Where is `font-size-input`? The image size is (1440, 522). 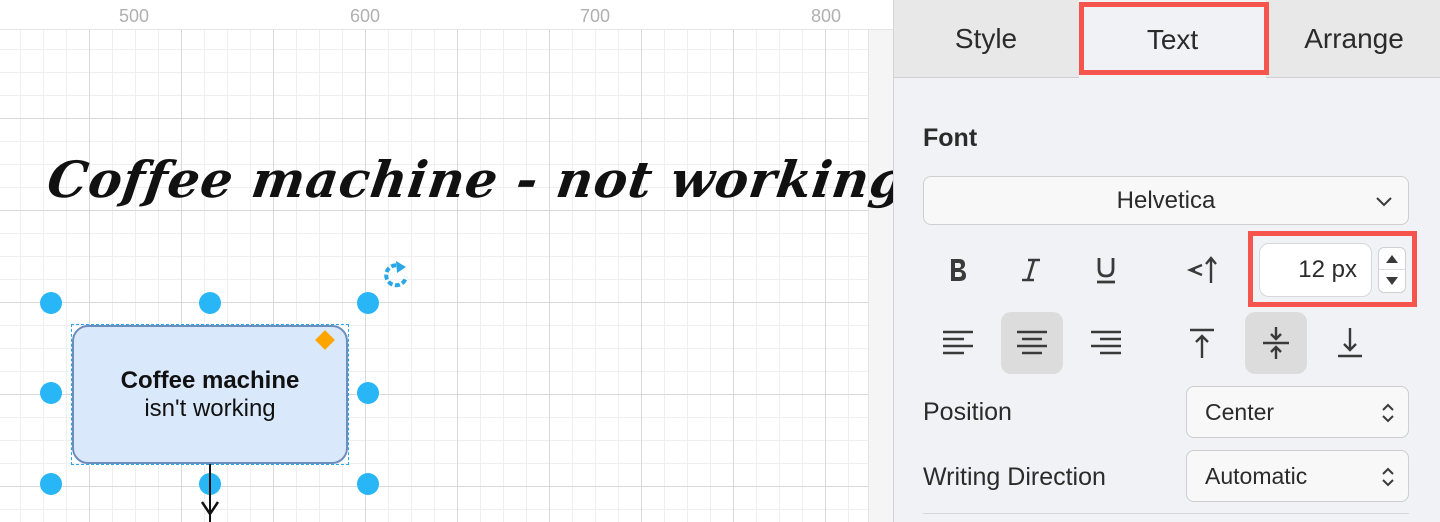
font-size-input is located at coordinates (1315, 270).